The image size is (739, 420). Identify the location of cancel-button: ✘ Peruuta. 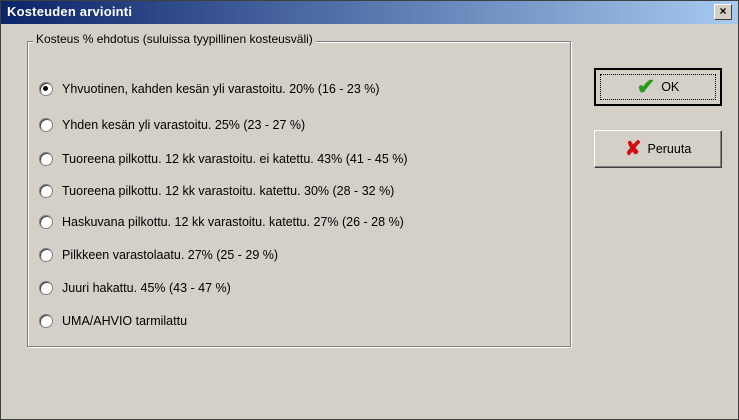
(658, 149).